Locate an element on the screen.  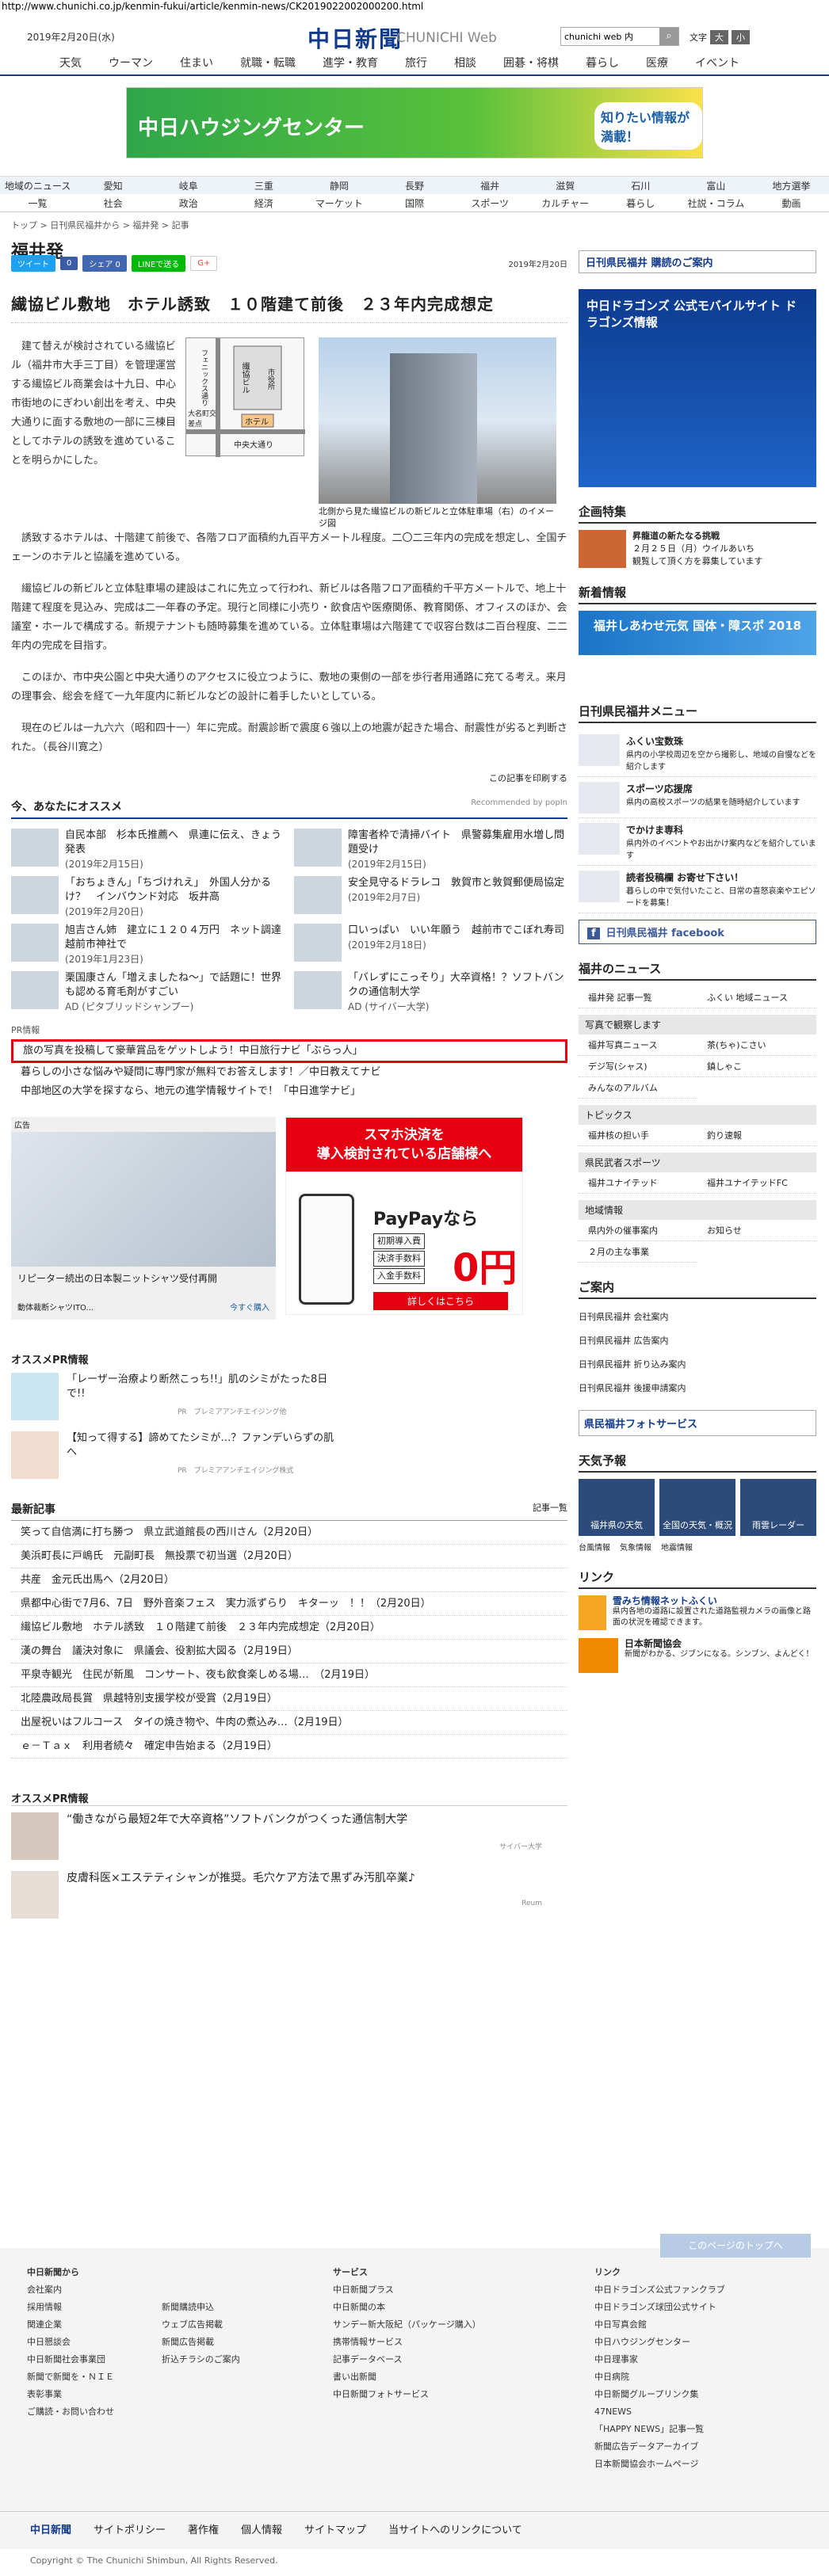
menu-item: でかけま専科 県内外のイベントやお出かけ案内などを紹介しています is located at coordinates (697, 842).